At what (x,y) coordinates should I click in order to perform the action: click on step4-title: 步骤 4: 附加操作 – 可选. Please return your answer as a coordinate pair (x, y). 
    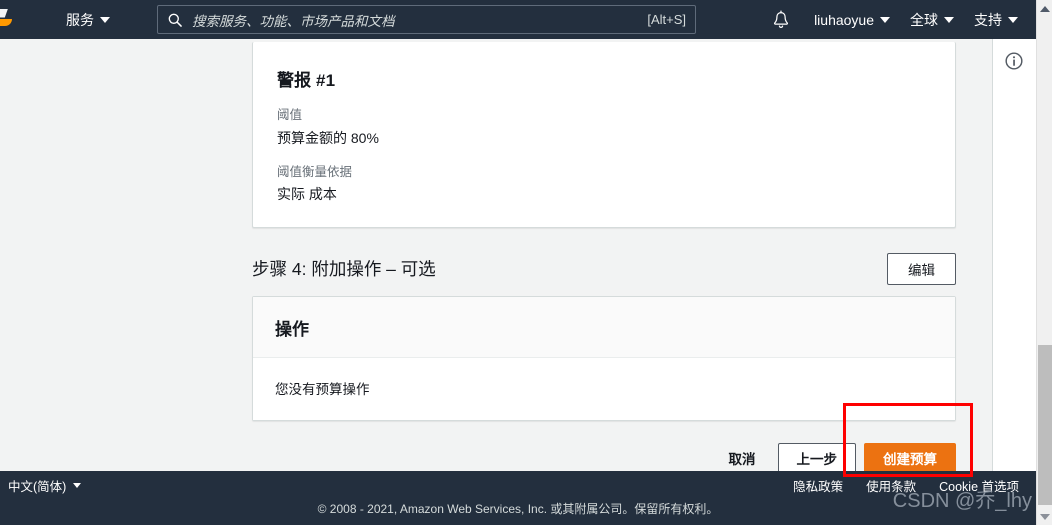
    Looking at the image, I should click on (344, 269).